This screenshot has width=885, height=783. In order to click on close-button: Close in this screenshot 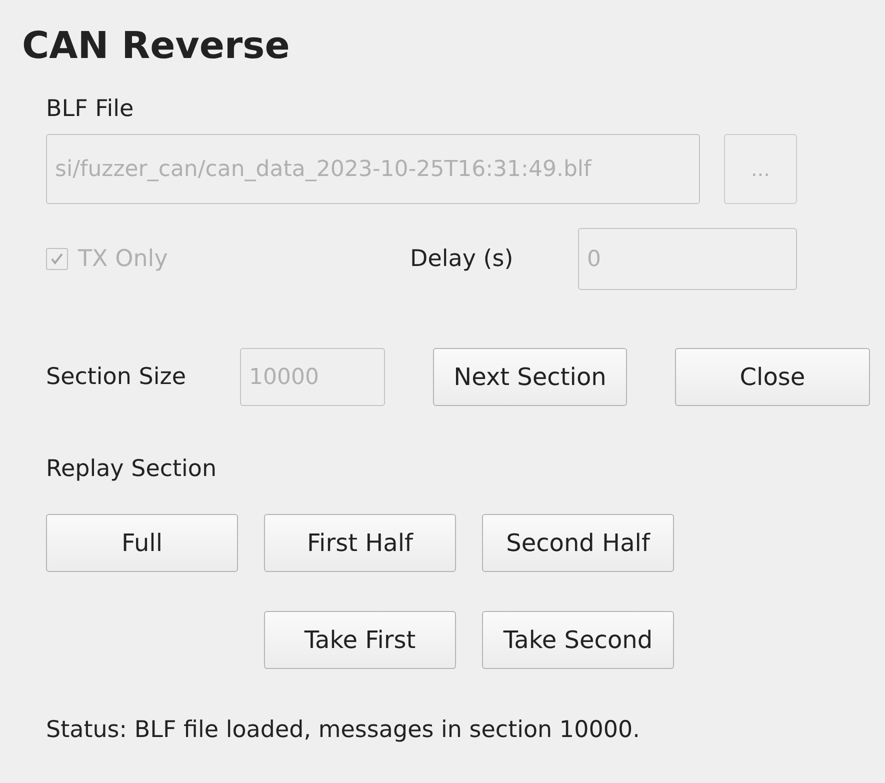, I will do `click(772, 377)`.